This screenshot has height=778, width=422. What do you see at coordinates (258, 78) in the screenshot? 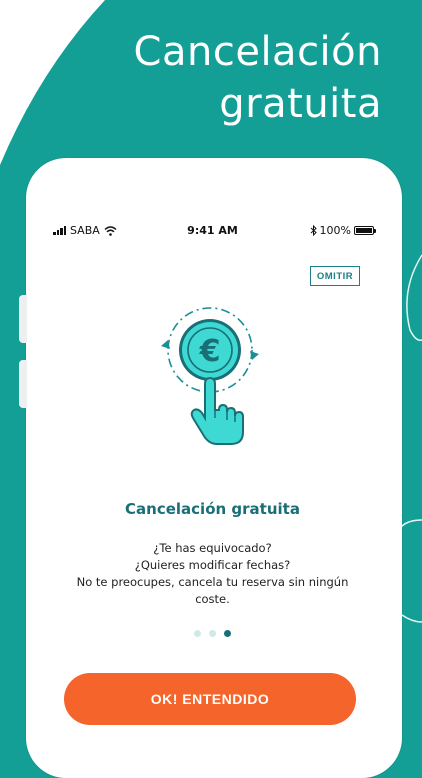
I see `headline: Cancelación gratuita` at bounding box center [258, 78].